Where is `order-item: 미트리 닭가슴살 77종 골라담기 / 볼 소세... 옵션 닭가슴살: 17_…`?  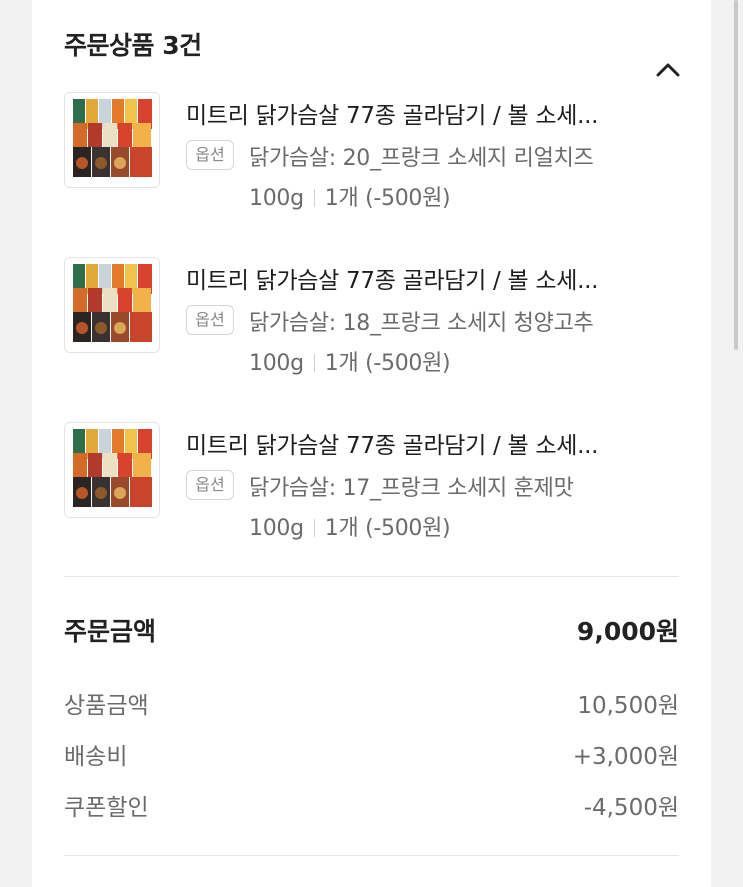 order-item: 미트리 닭가슴살 77종 골라담기 / 볼 소세... 옵션 닭가슴살: 17_… is located at coordinates (374, 487).